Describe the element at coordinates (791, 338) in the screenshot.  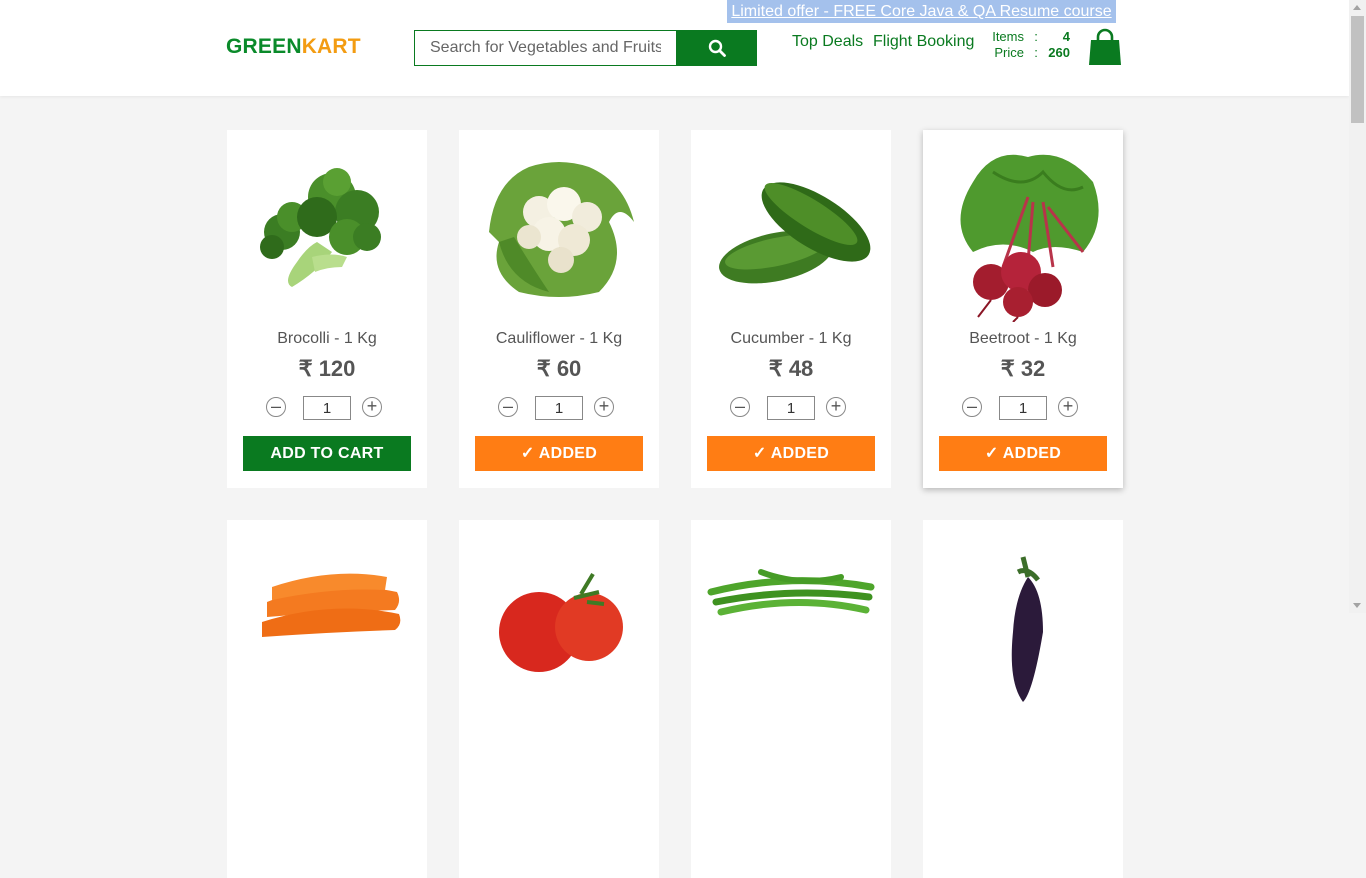
I see `product-name: Cucumber - 1 Kg` at that location.